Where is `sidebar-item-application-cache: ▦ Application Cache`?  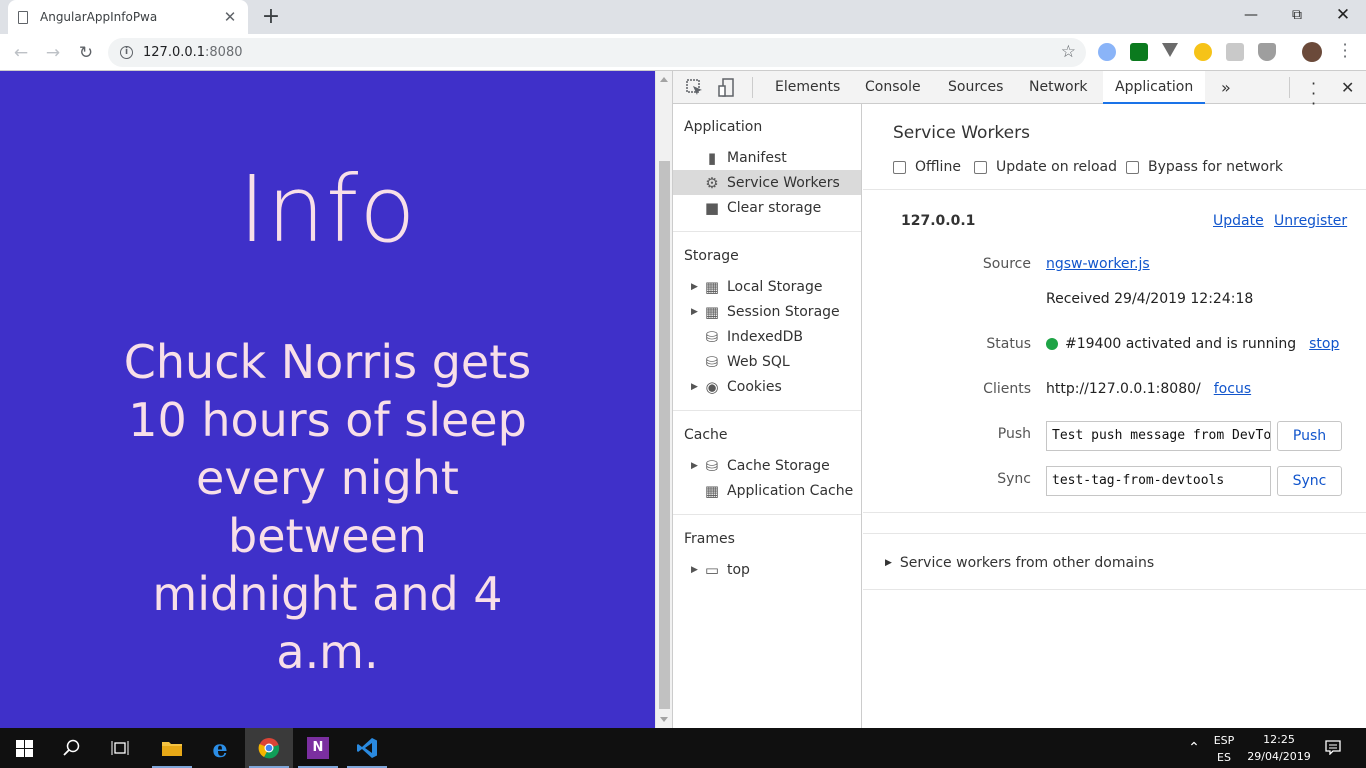
sidebar-item-application-cache: ▦ Application Cache is located at coordinates (767, 490).